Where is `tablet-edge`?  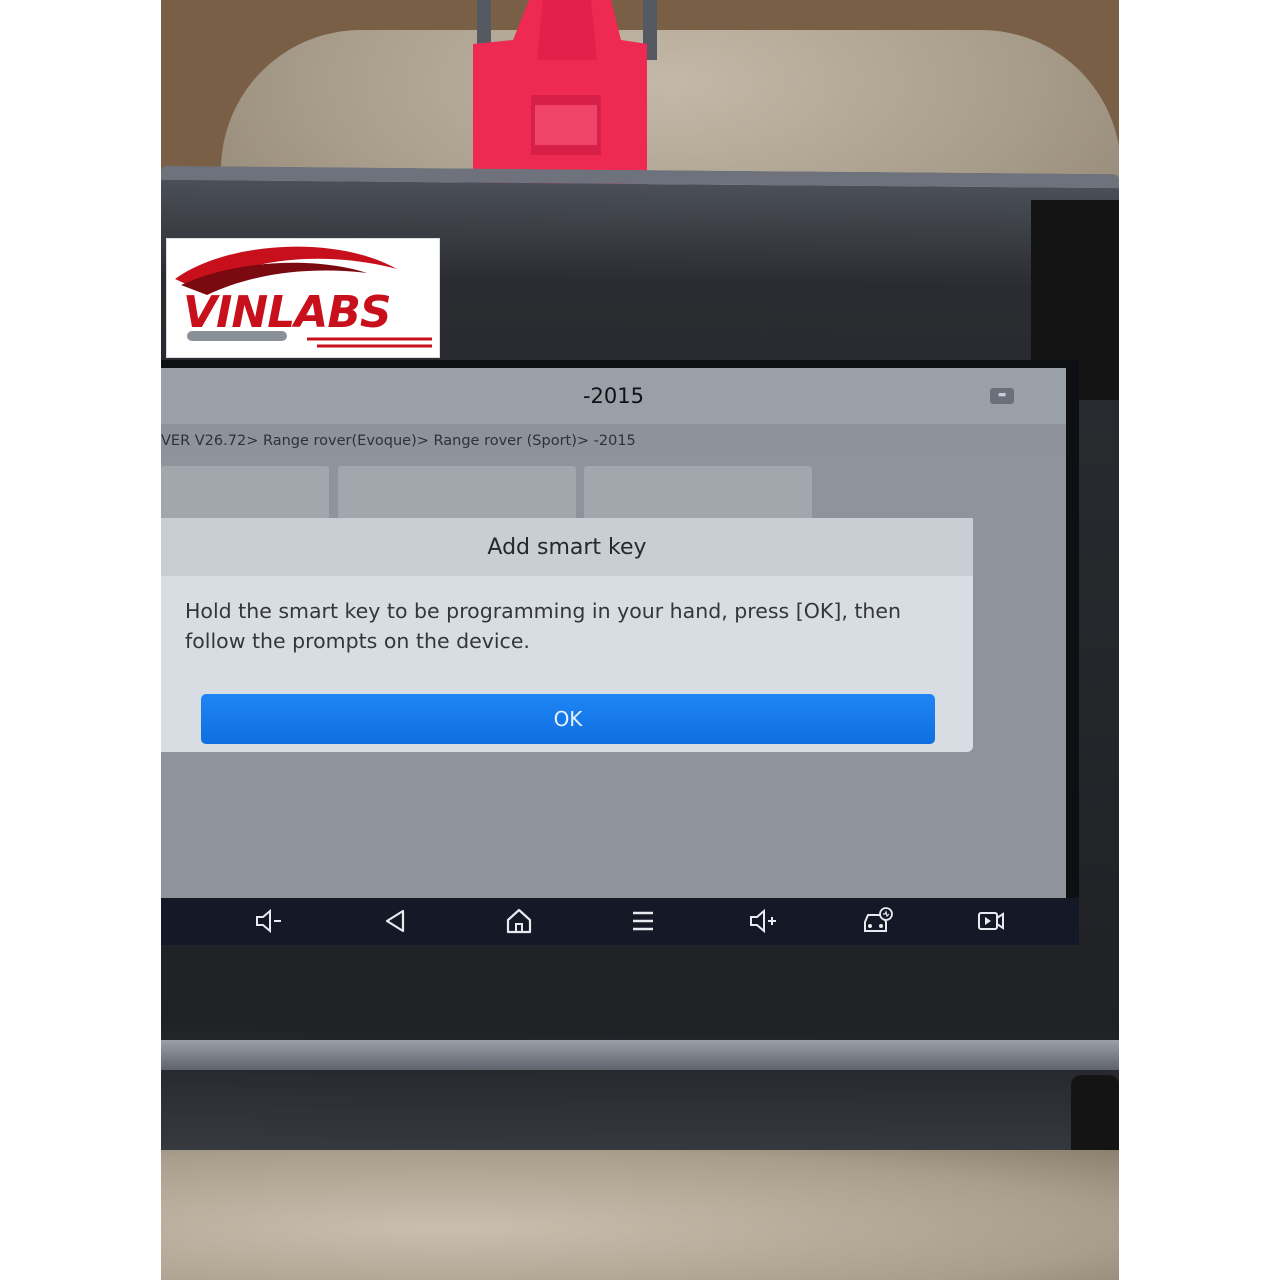 tablet-edge is located at coordinates (640, 1055).